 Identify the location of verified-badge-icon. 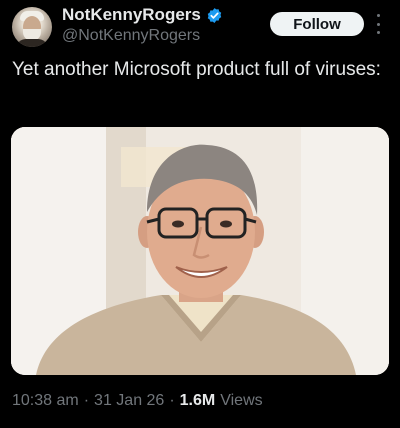
(214, 15).